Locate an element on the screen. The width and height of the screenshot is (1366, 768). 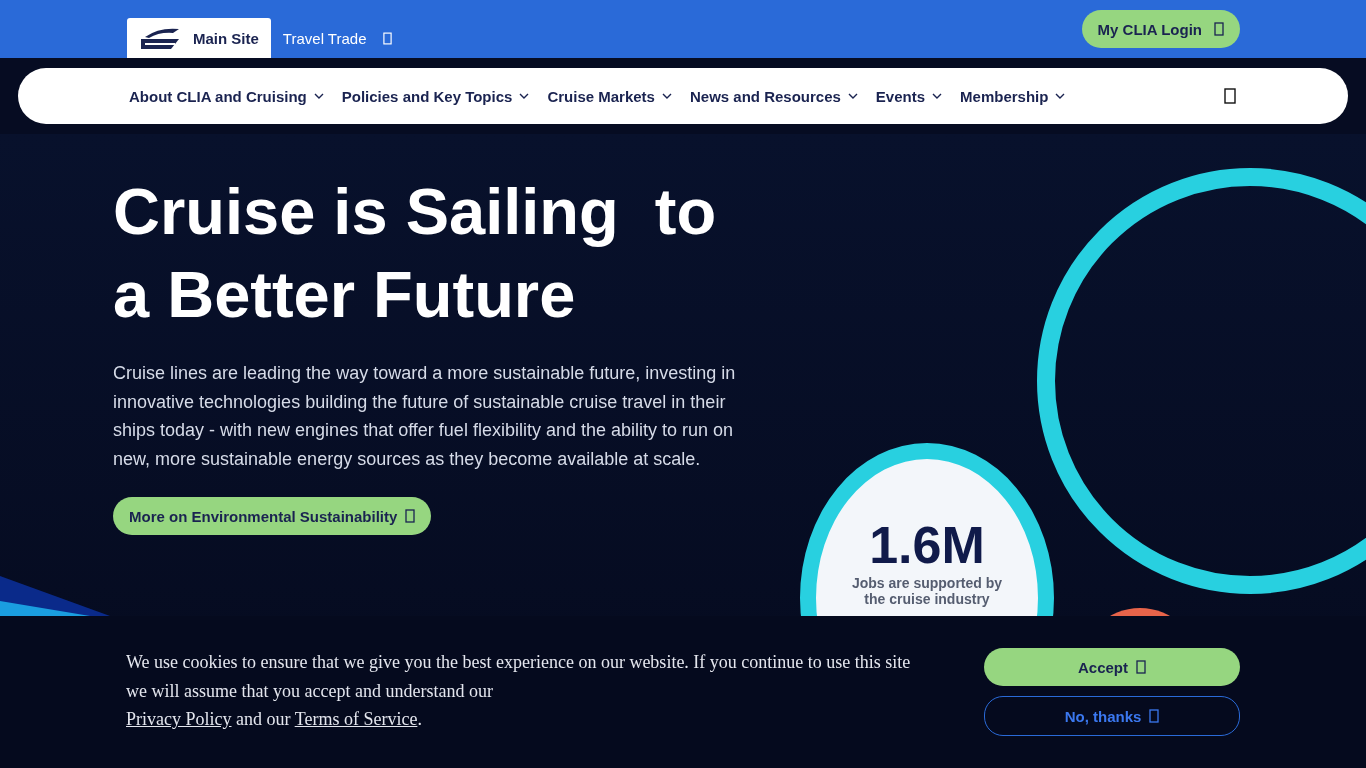
decline-button: No, thanks is located at coordinates (1112, 716).